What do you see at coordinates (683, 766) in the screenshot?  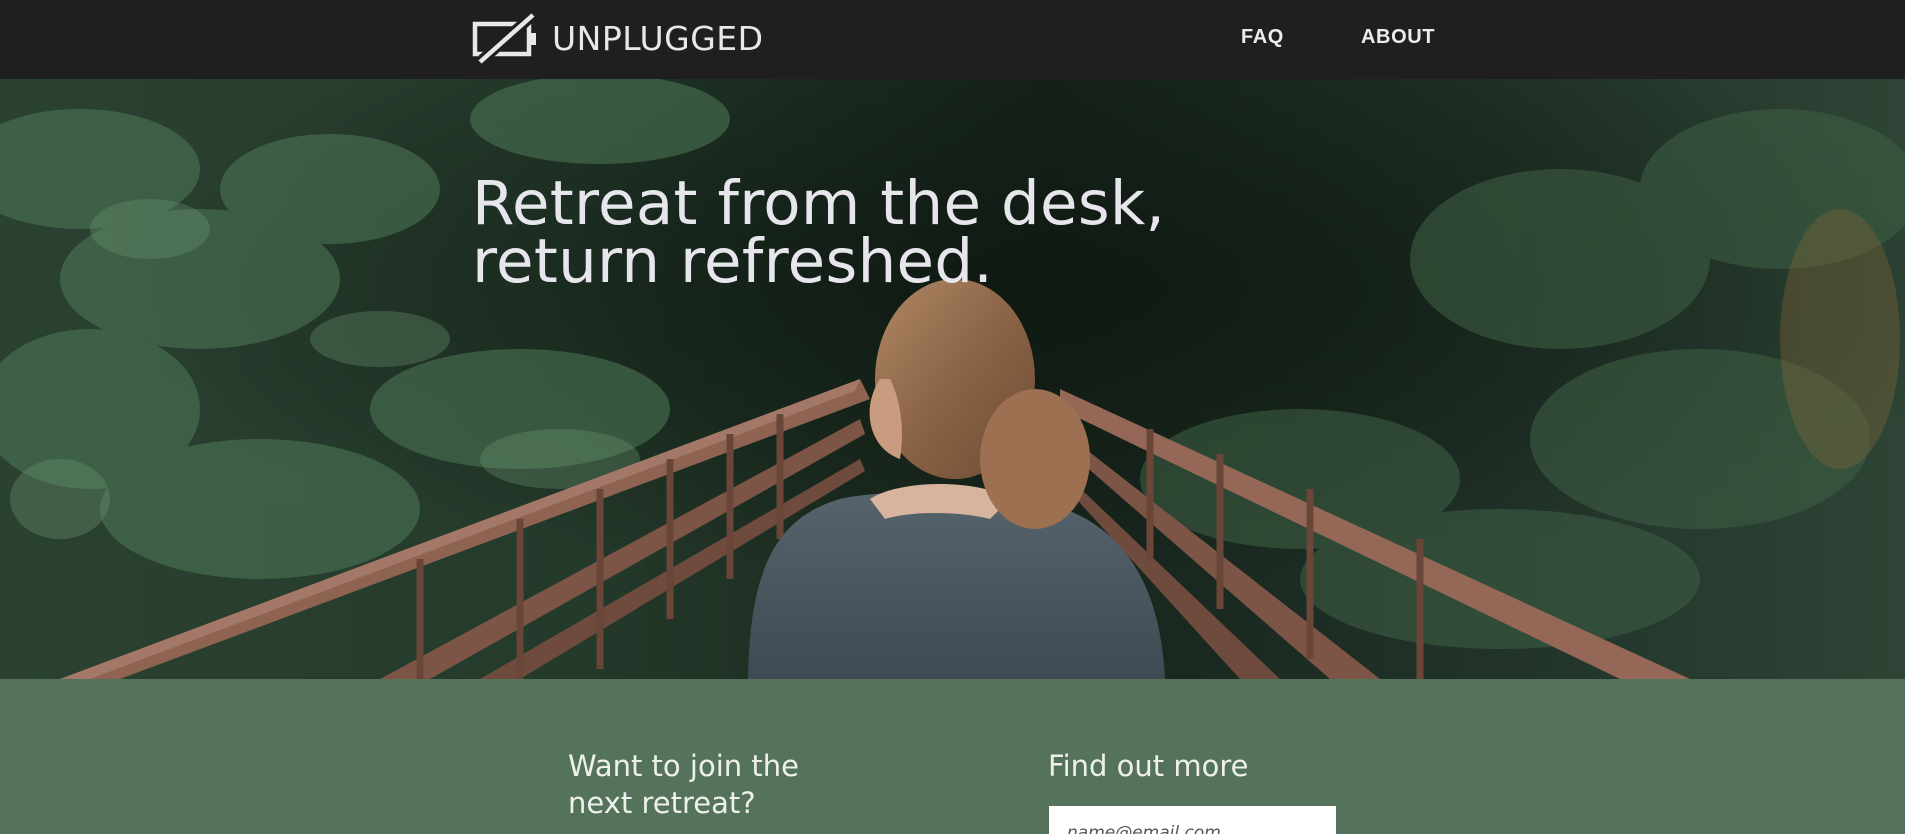 I see `join-heading-line1: Want to join the` at bounding box center [683, 766].